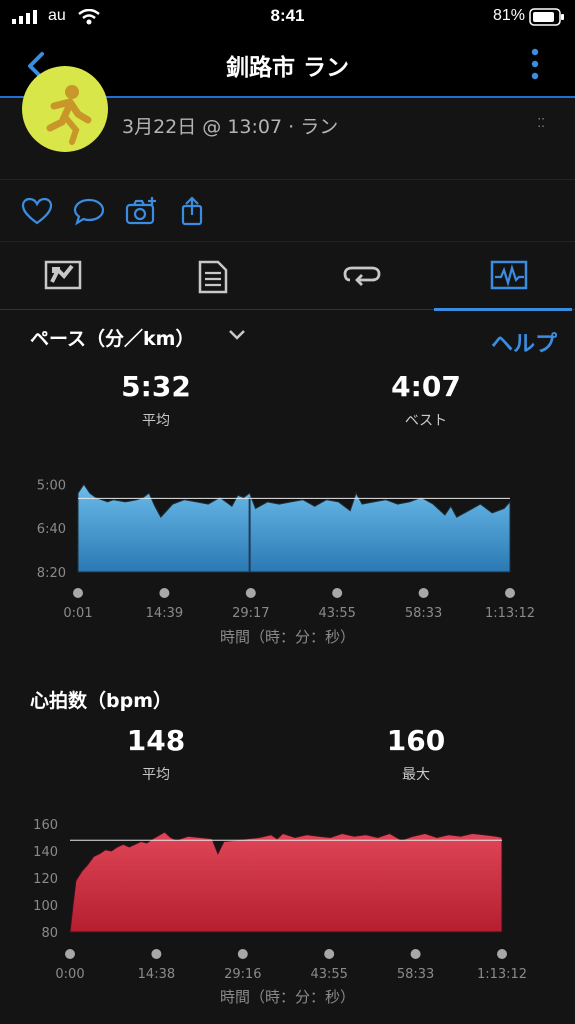 The image size is (575, 1024). What do you see at coordinates (69, 115) in the screenshot?
I see `runner-icon` at bounding box center [69, 115].